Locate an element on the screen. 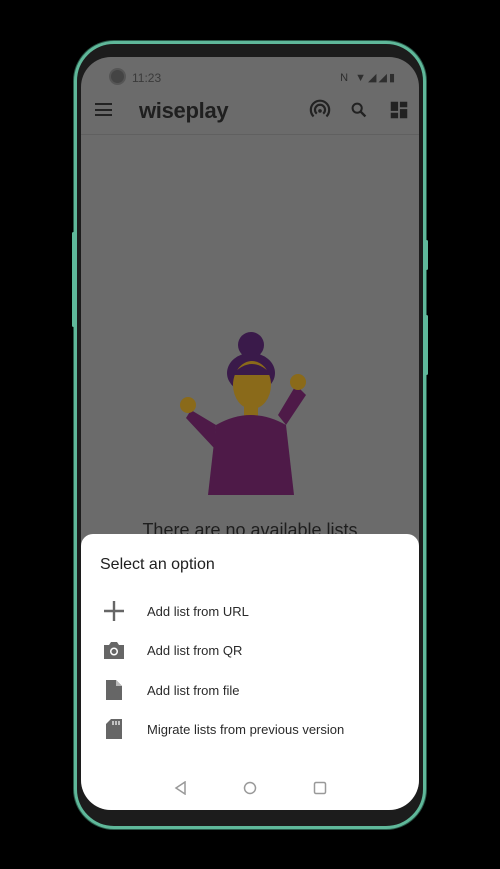 This screenshot has height=869, width=500. navigation-bar is located at coordinates (250, 788).